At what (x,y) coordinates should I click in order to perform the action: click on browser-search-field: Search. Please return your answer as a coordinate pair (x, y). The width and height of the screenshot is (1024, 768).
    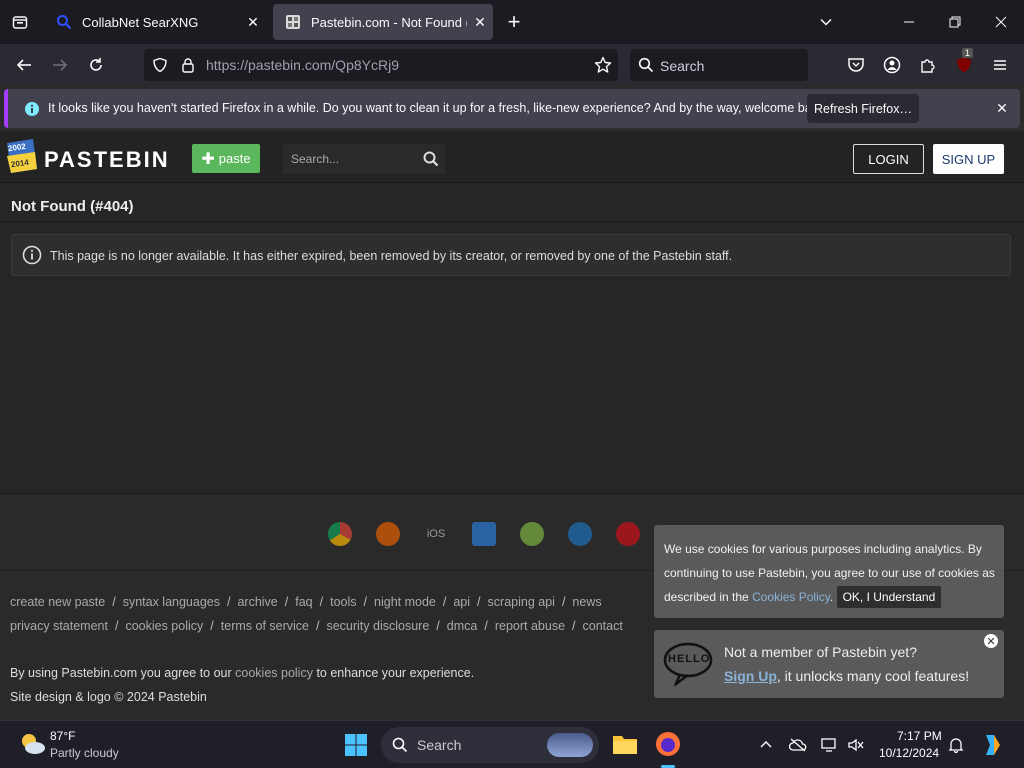
    Looking at the image, I should click on (719, 65).